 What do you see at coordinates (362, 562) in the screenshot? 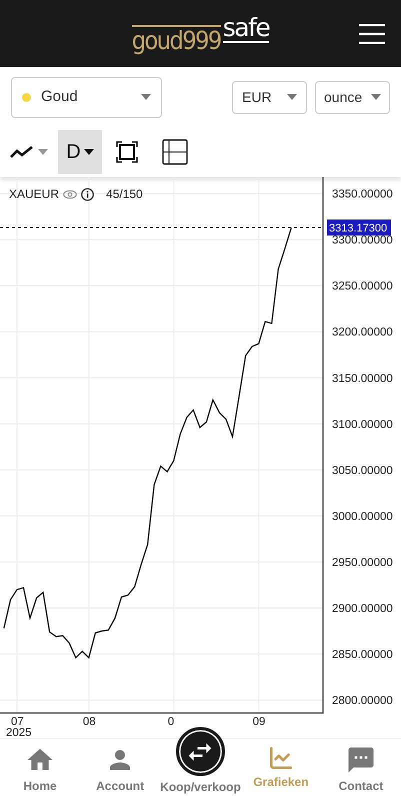
I see `y-axis-label: 2950.00000` at bounding box center [362, 562].